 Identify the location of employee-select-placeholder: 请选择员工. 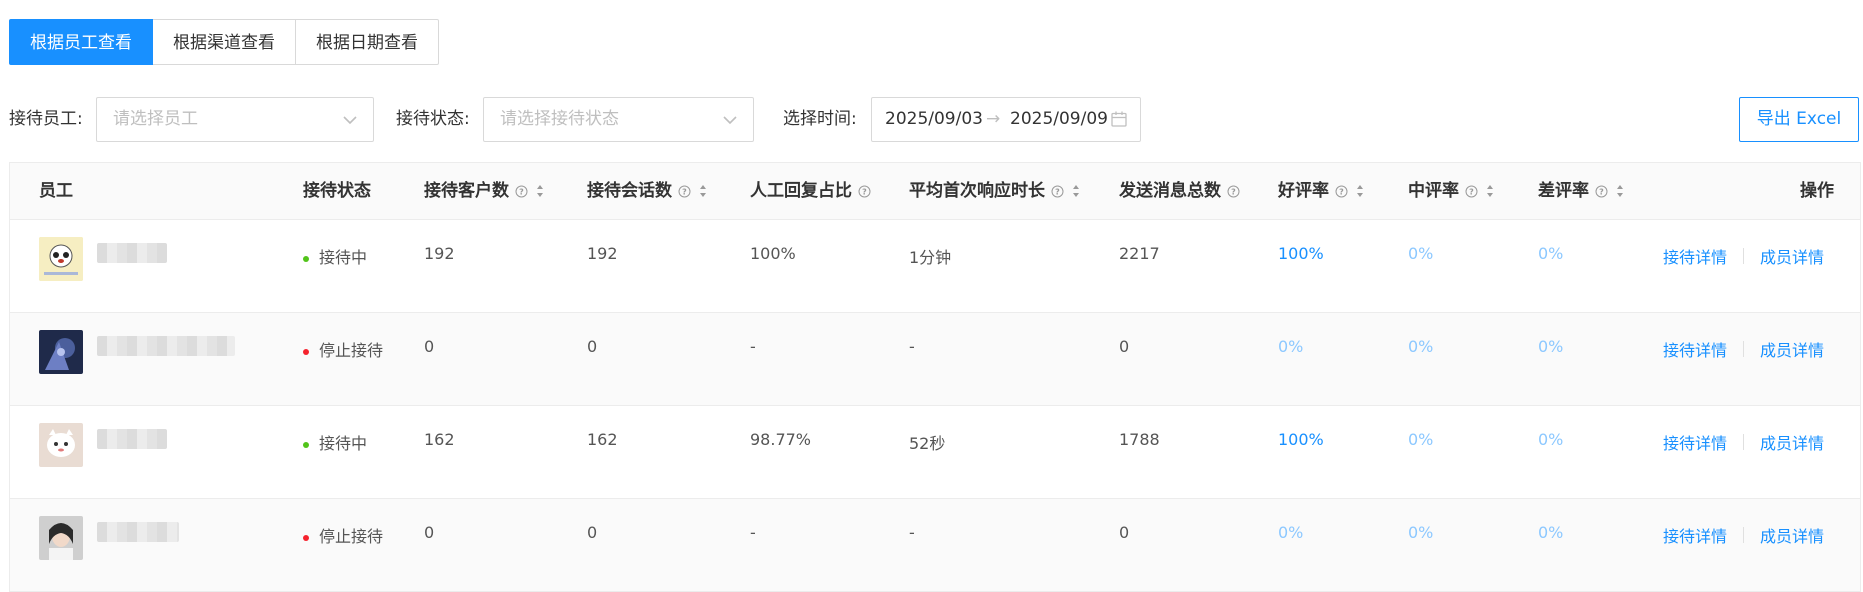
(155, 119).